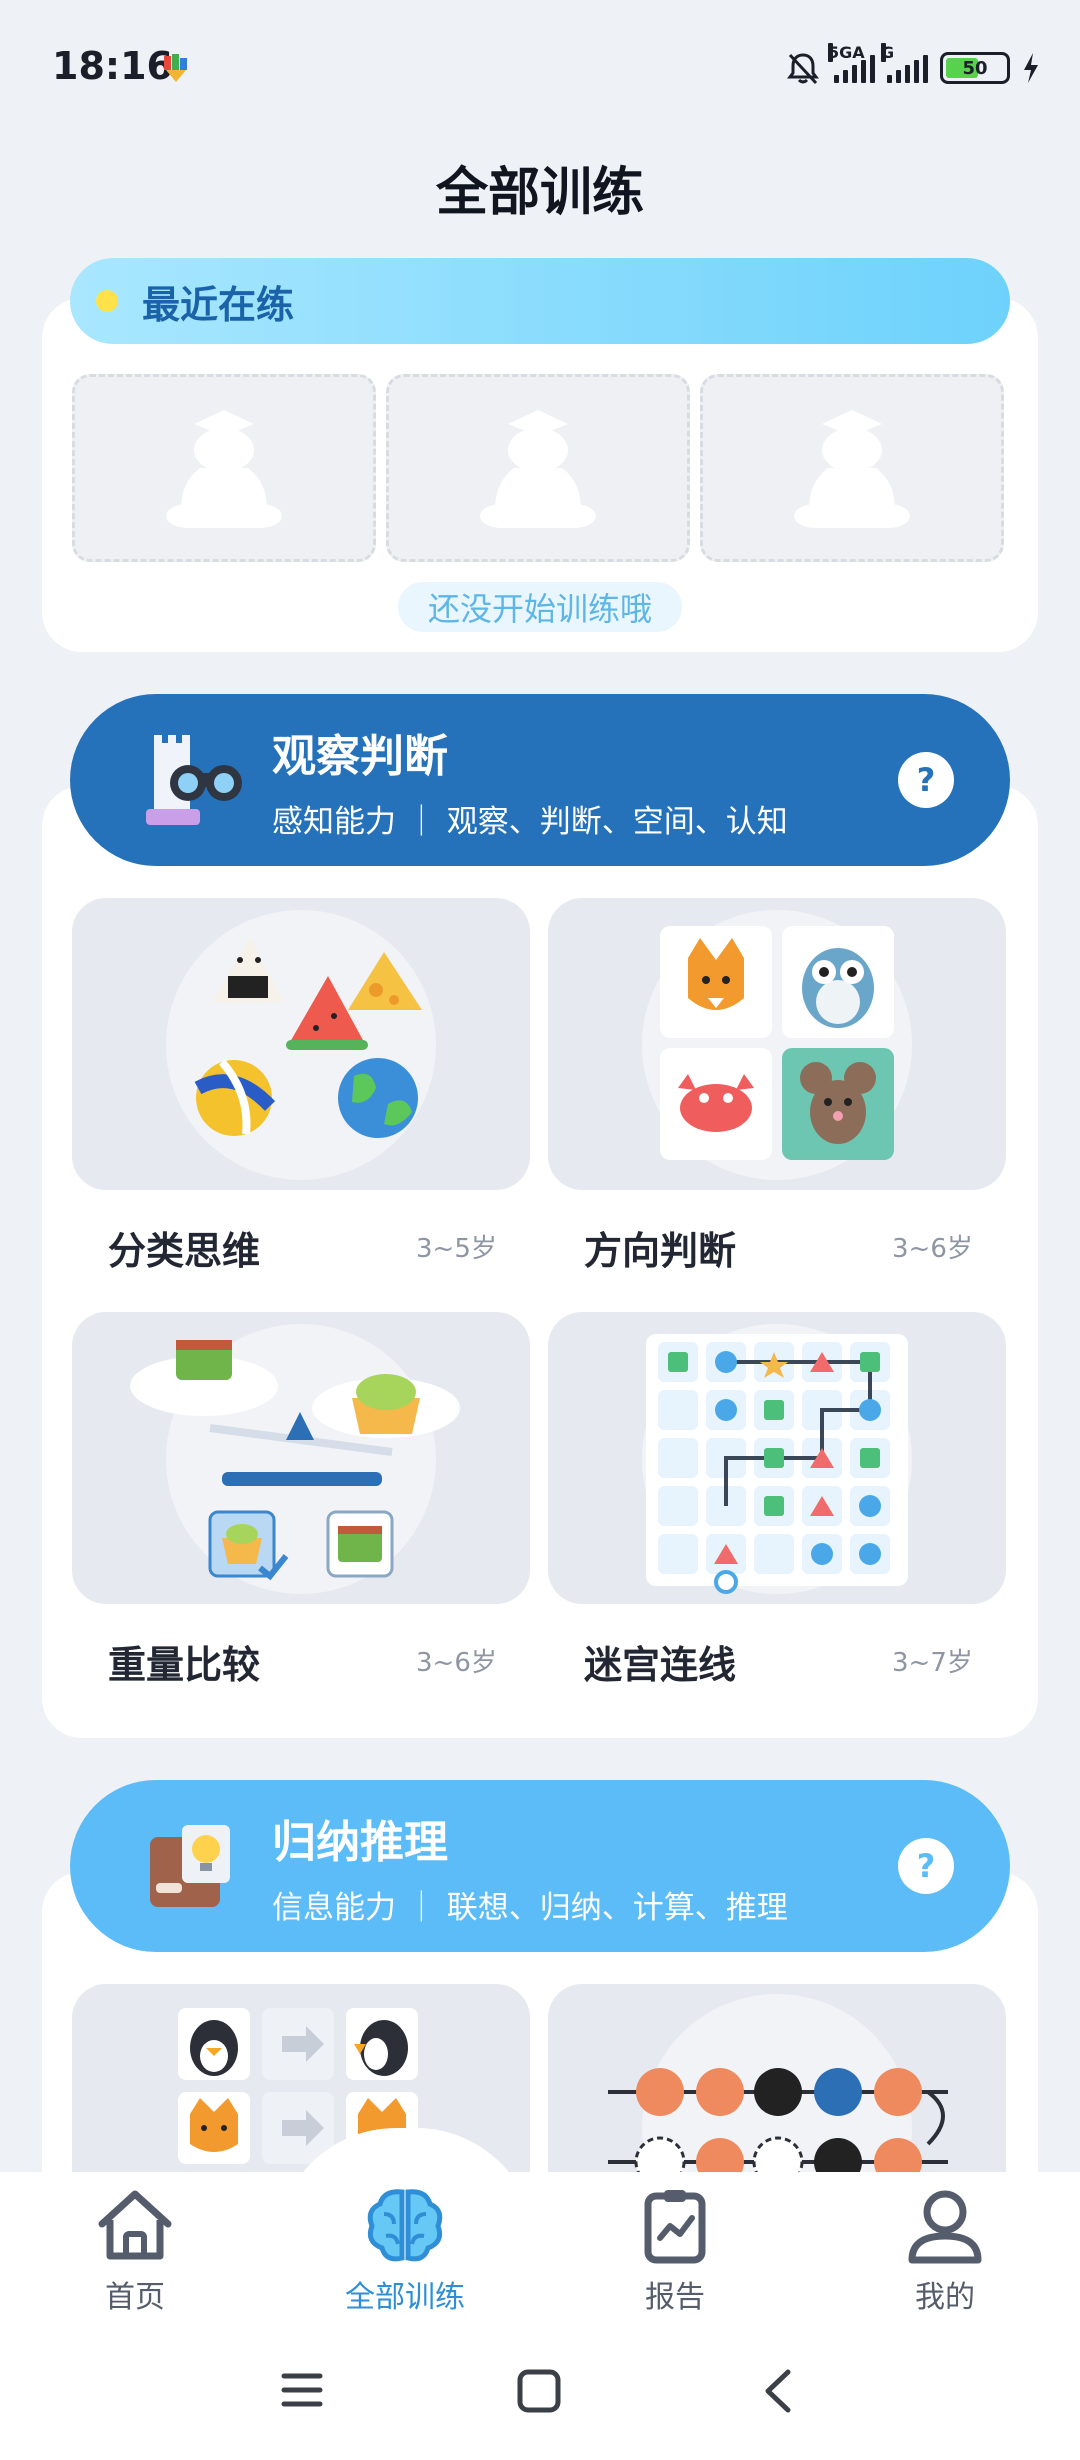 Image resolution: width=1080 pixels, height=2460 pixels. Describe the element at coordinates (1031, 68) in the screenshot. I see `charging-icon` at that location.